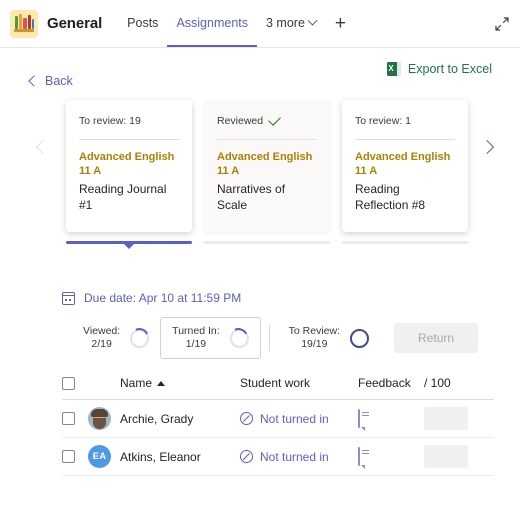  I want to click on status-to-review-label: To Review:, so click(314, 331).